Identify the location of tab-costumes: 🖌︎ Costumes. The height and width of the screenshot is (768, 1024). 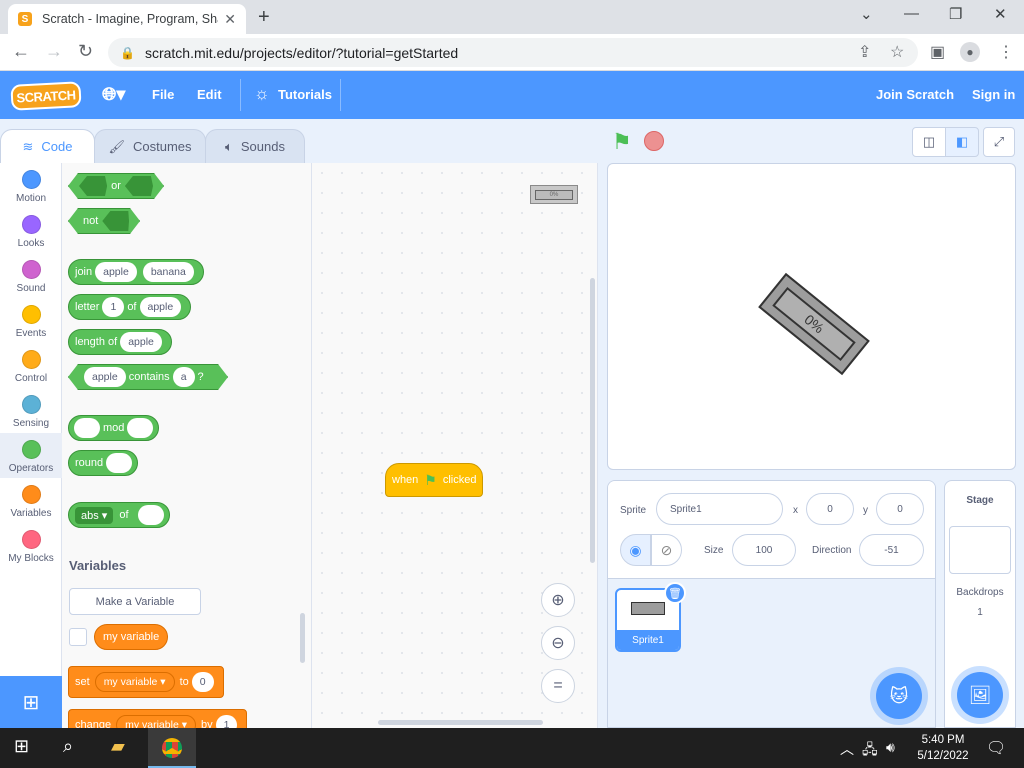
(150, 146).